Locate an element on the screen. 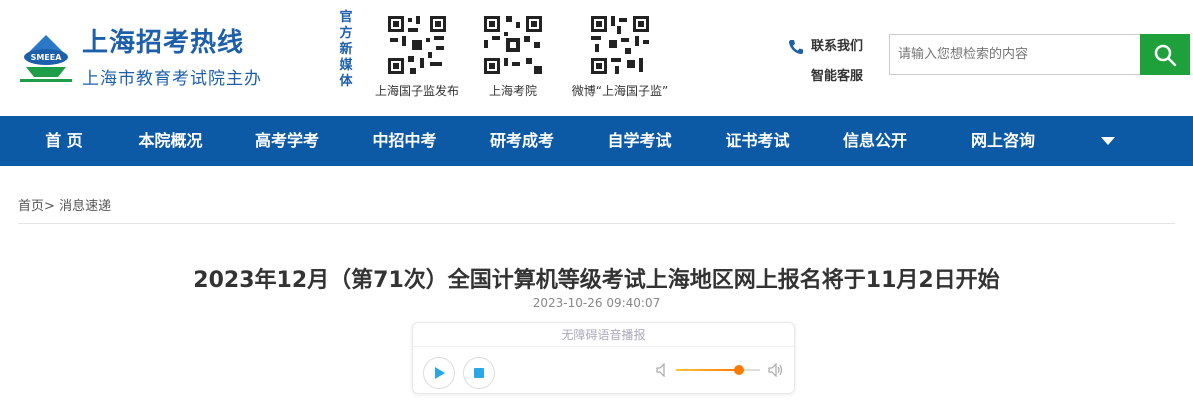  breadcrumb-current: 消息速递 is located at coordinates (85, 206).